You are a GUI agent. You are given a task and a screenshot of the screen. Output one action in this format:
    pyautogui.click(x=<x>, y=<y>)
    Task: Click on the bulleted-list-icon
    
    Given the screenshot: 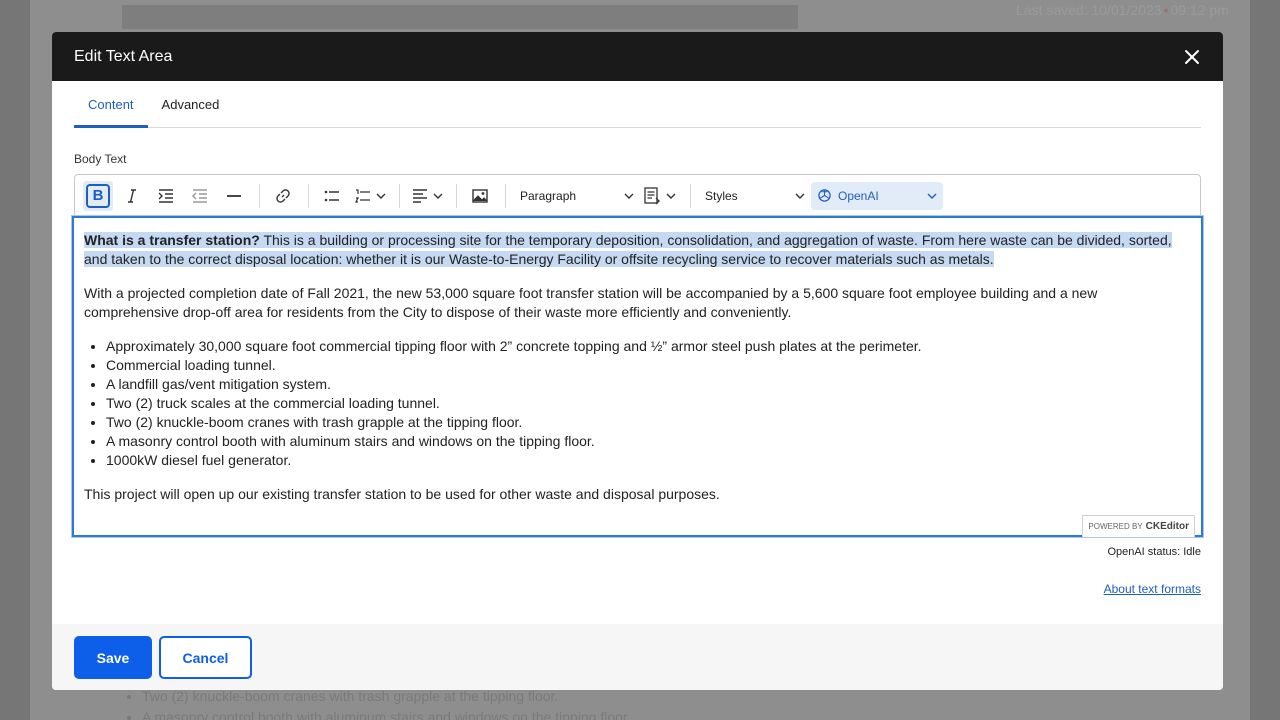 What is the action you would take?
    pyautogui.click(x=331, y=195)
    